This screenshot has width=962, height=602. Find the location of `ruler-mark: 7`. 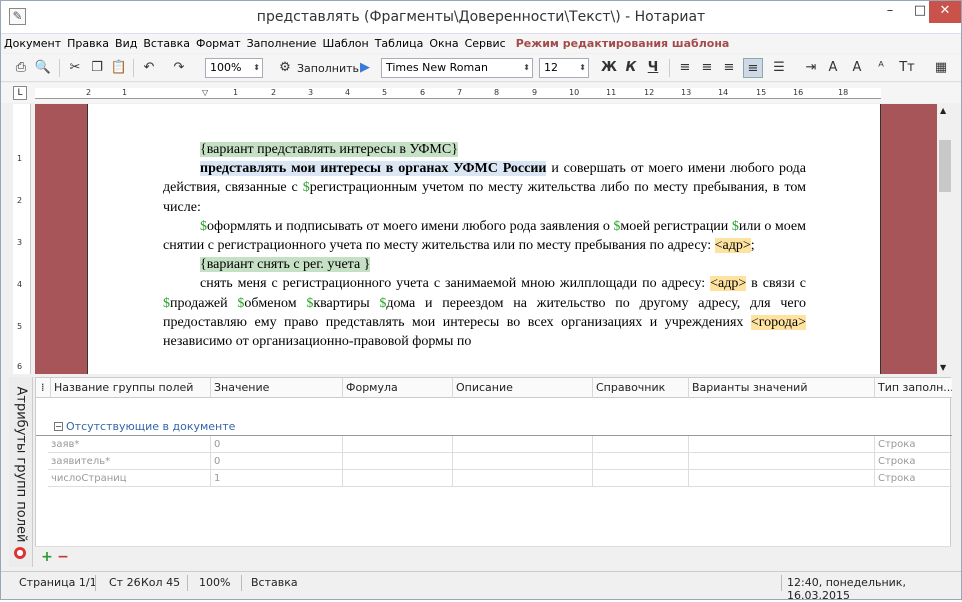

ruler-mark: 7 is located at coordinates (460, 92).